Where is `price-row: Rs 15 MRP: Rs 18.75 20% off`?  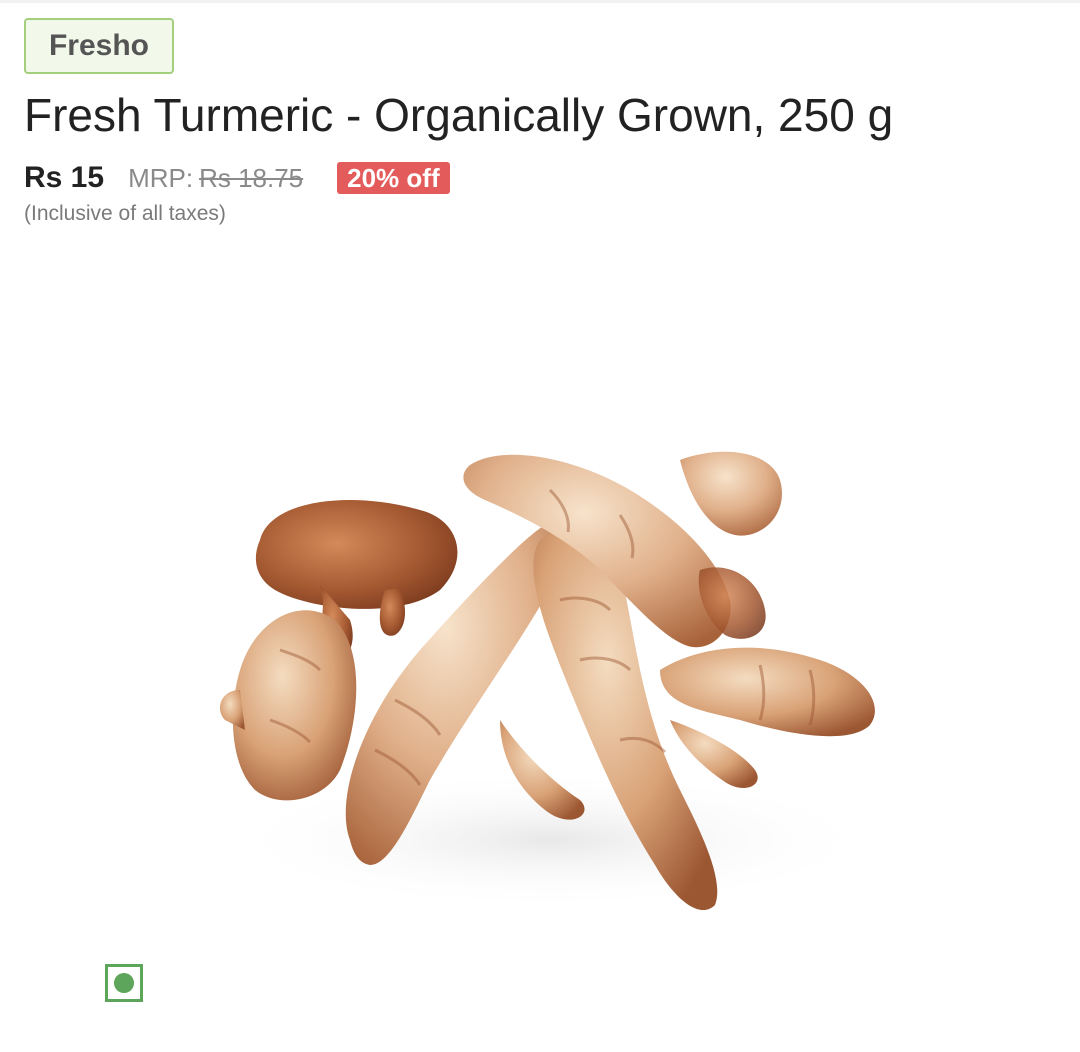
price-row: Rs 15 MRP: Rs 18.75 20% off is located at coordinates (237, 178).